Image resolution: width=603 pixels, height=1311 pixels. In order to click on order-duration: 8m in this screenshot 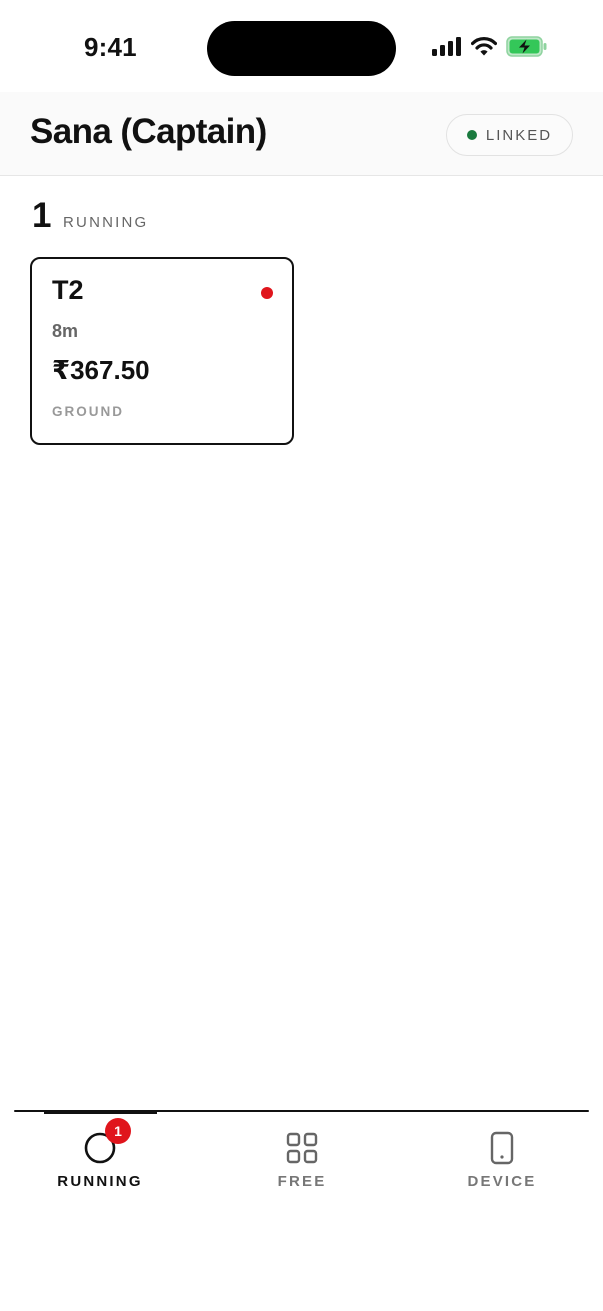, I will do `click(65, 331)`.